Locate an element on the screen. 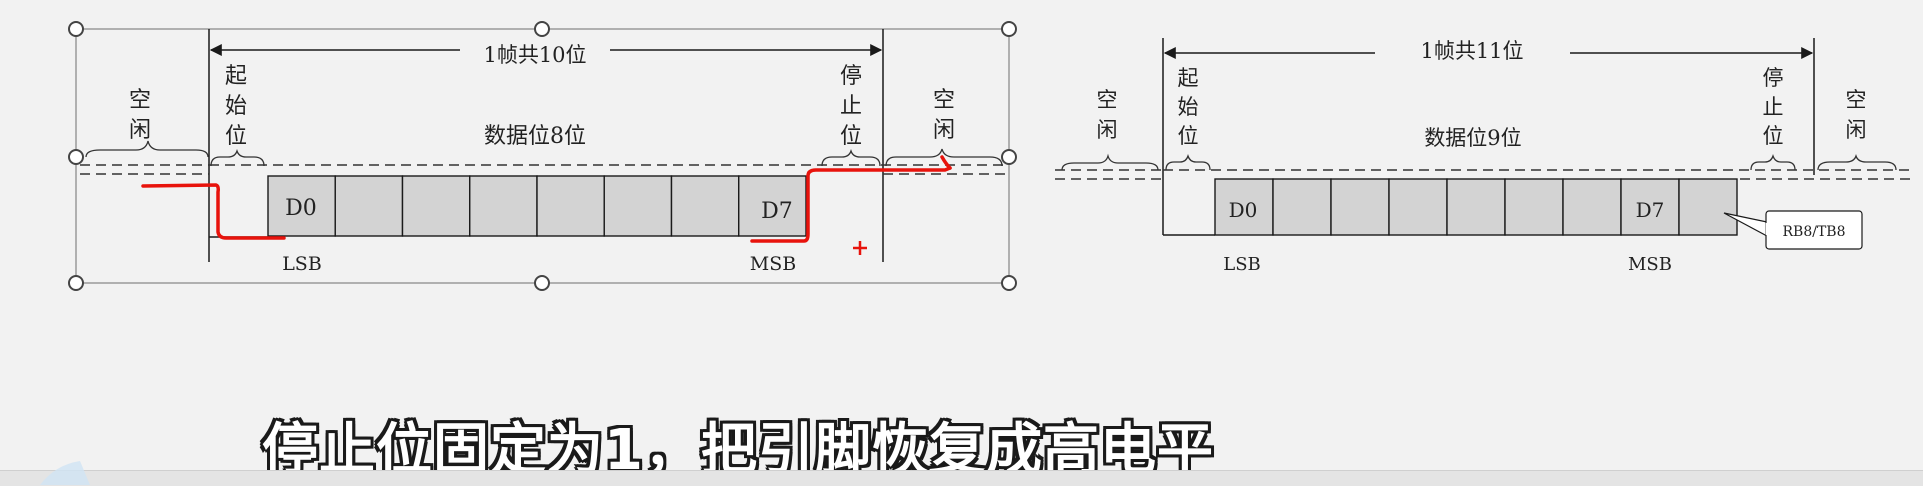 The image size is (1923, 486). resize-handle-nw is located at coordinates (76, 29).